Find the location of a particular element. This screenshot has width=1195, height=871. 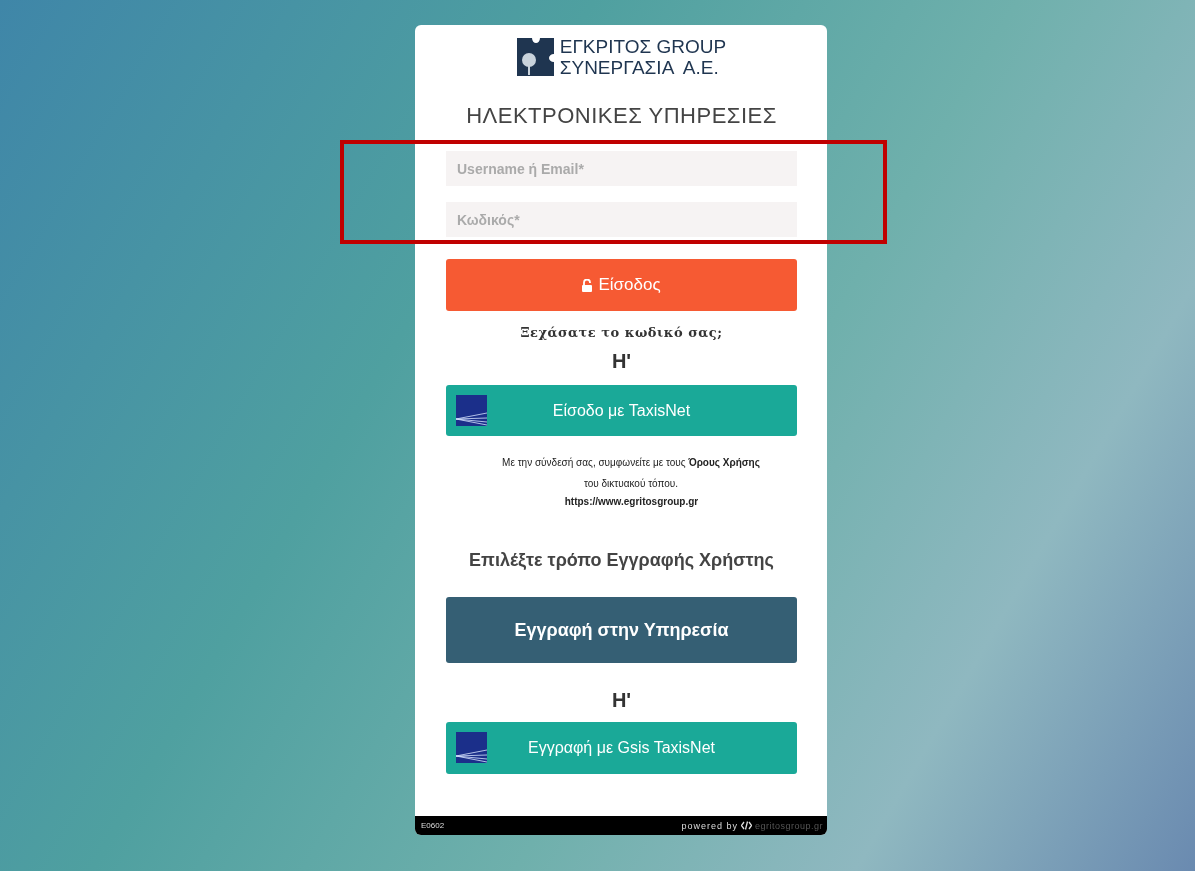

password-field: Κωδικός* is located at coordinates (621, 219).